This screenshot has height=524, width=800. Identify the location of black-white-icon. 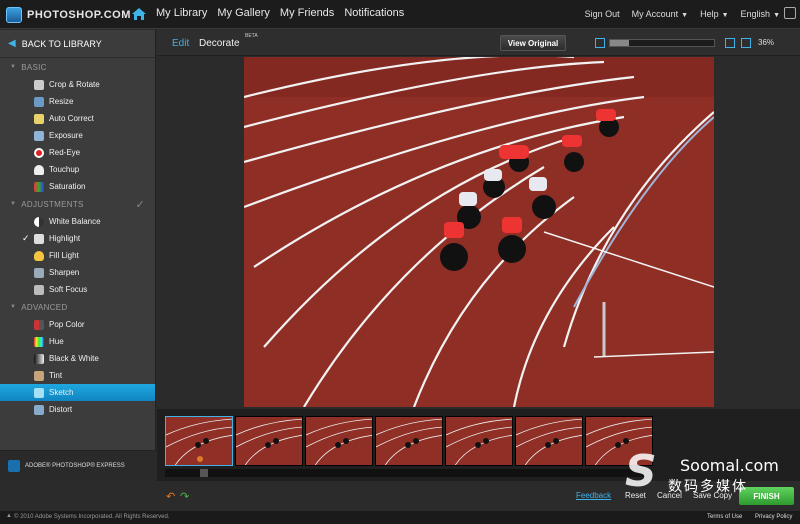
(39, 358).